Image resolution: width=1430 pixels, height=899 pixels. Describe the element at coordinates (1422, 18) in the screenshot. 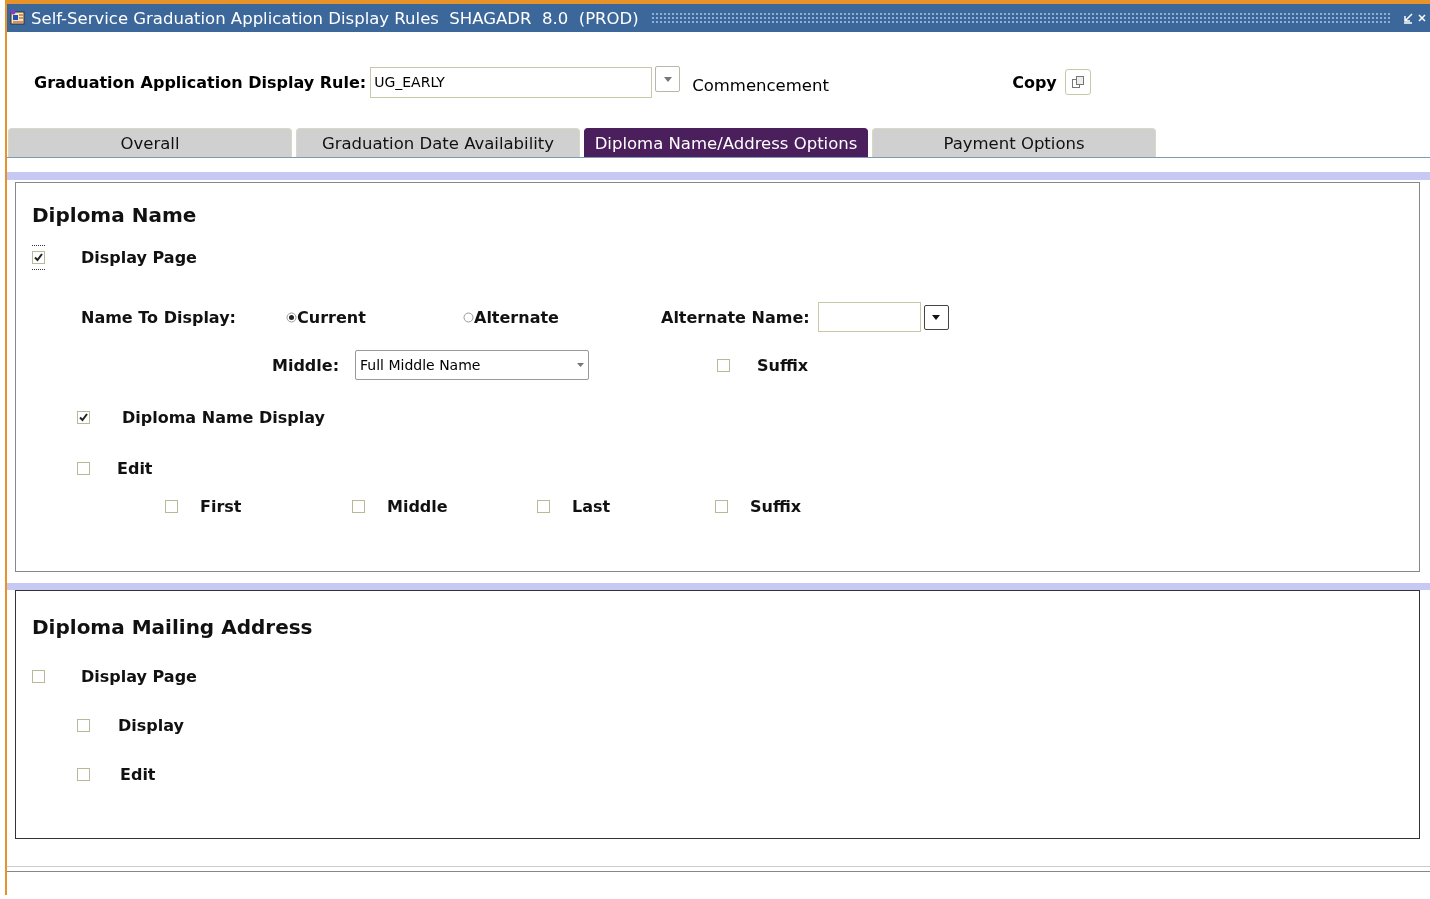

I see `close-icon` at that location.